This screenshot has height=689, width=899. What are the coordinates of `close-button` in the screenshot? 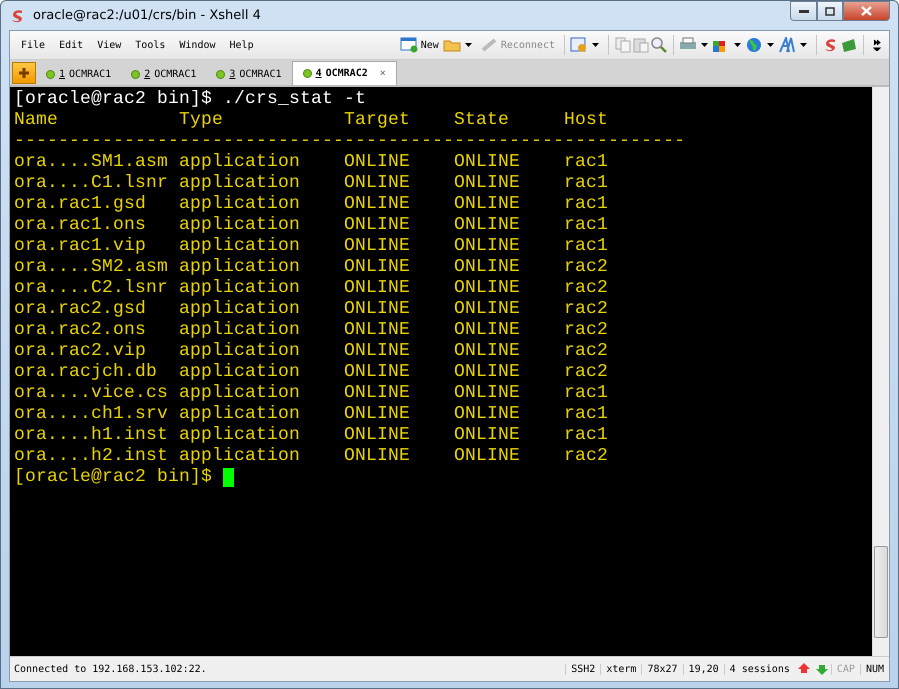 It's located at (866, 11).